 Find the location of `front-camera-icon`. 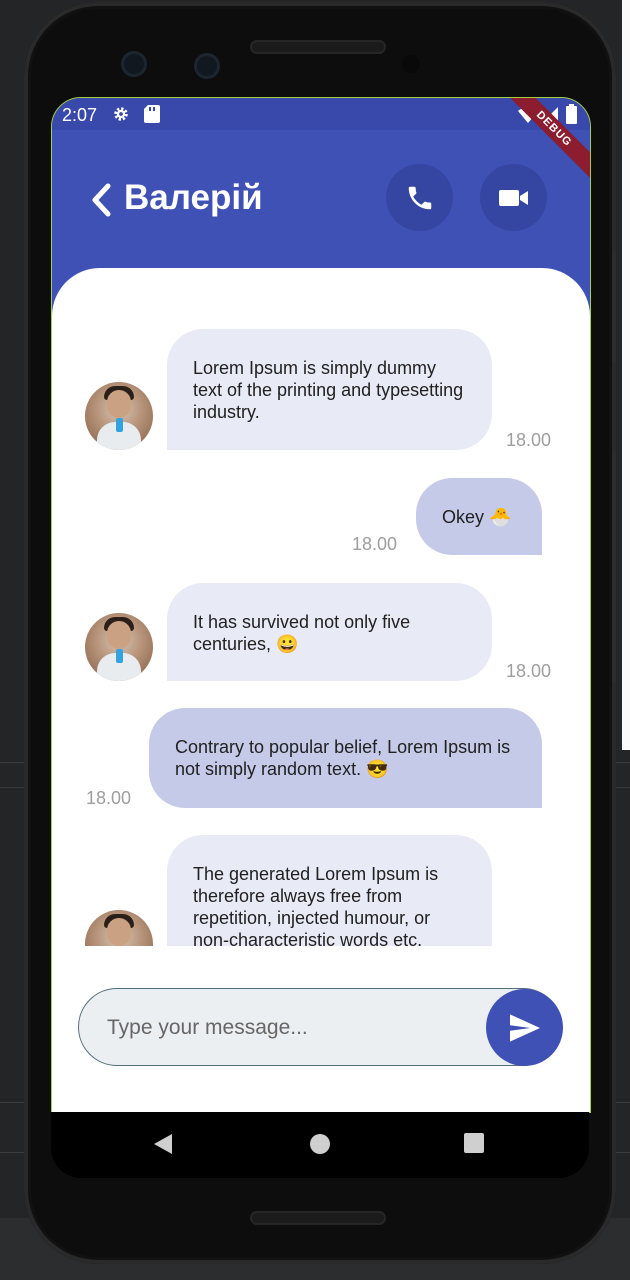

front-camera-icon is located at coordinates (134, 64).